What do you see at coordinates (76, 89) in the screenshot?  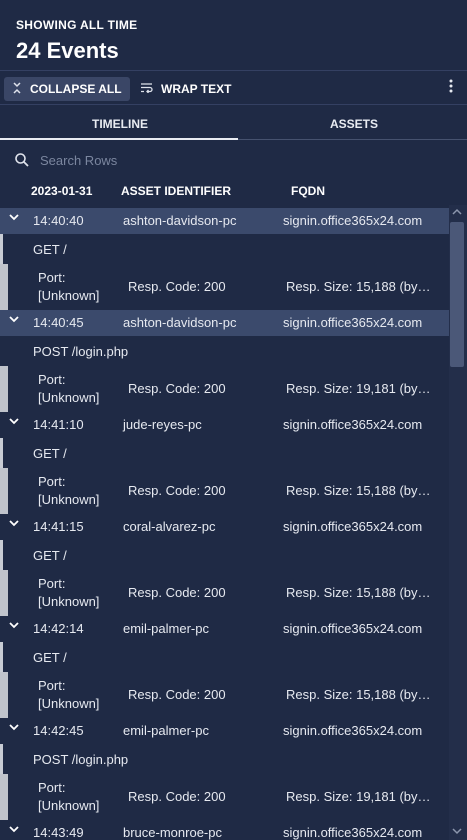 I see `collapse-all-label: COLLAPSE ALL` at bounding box center [76, 89].